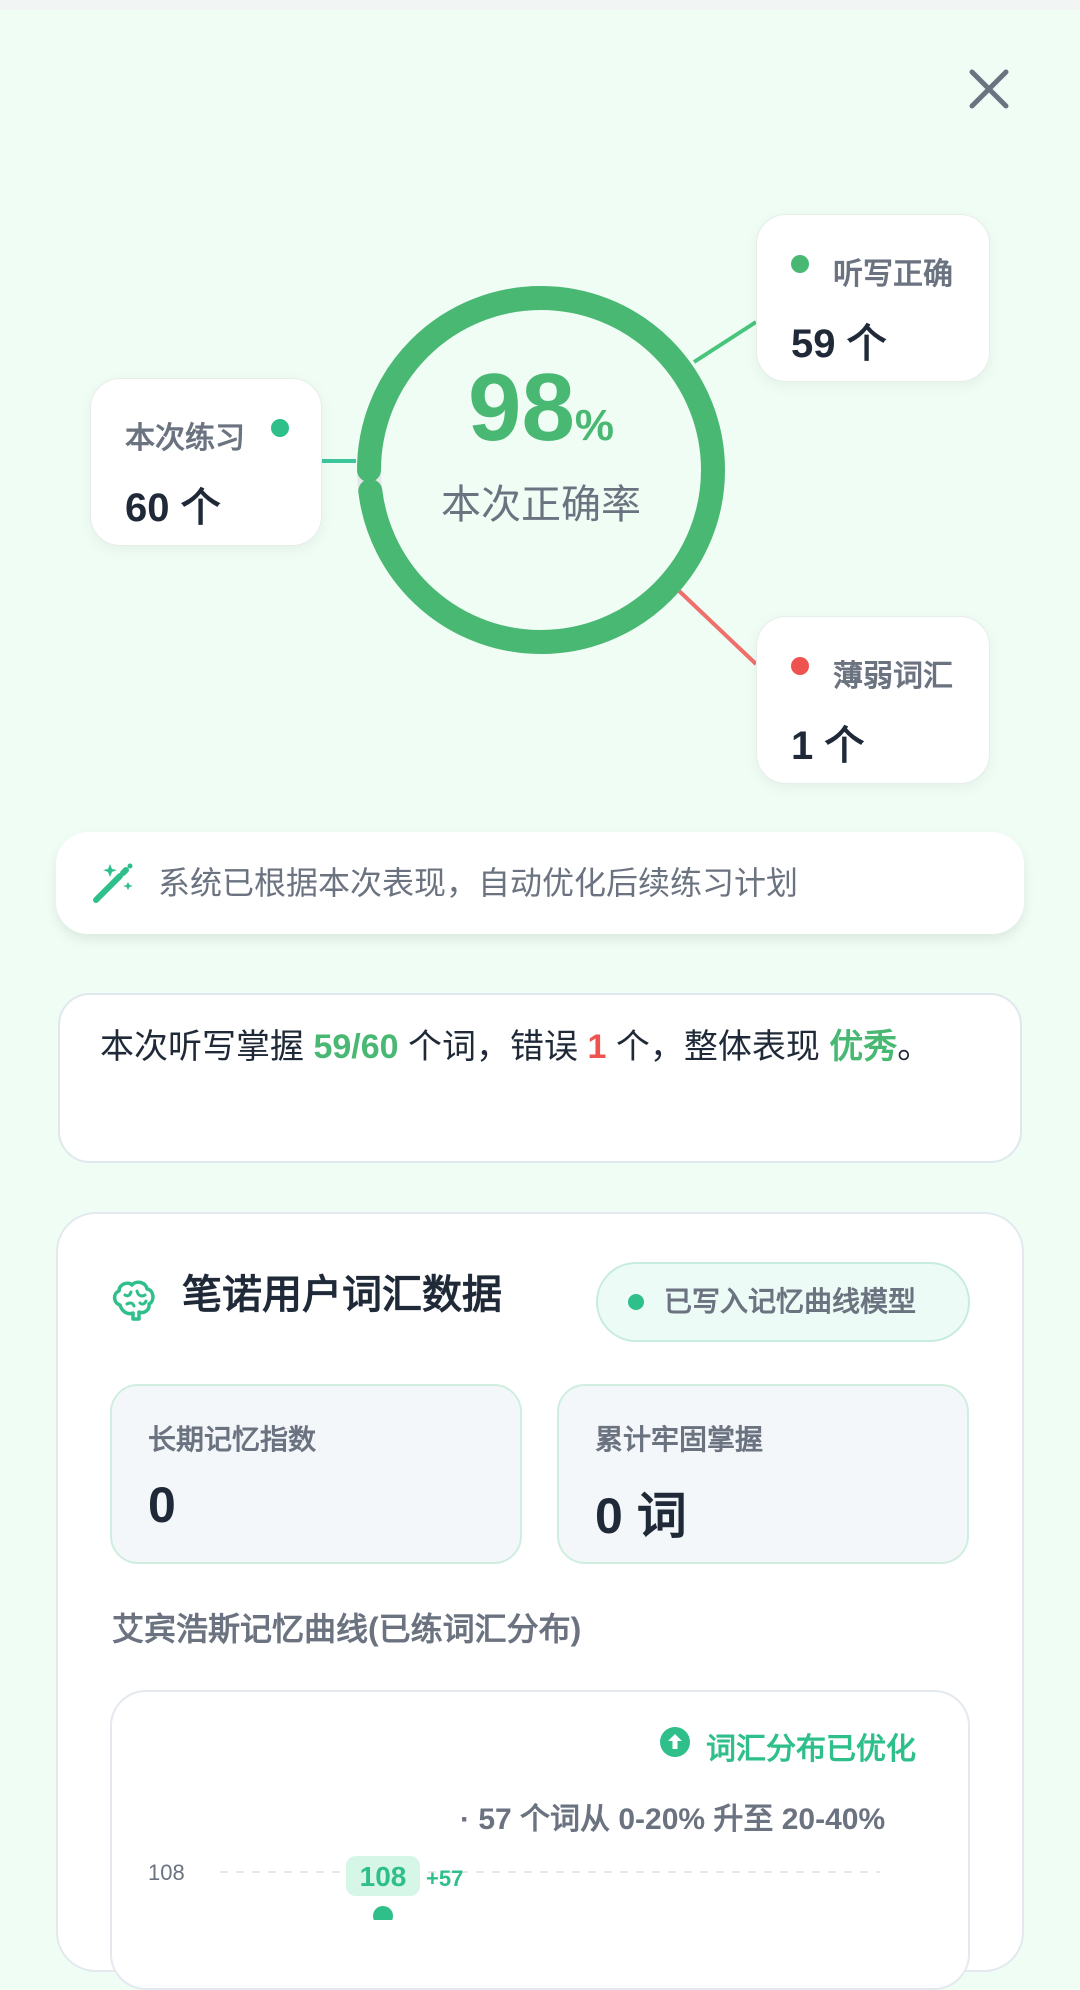 This screenshot has height=1990, width=1080. Describe the element at coordinates (597, 1047) in the screenshot. I see `summary-errors: 1` at that location.